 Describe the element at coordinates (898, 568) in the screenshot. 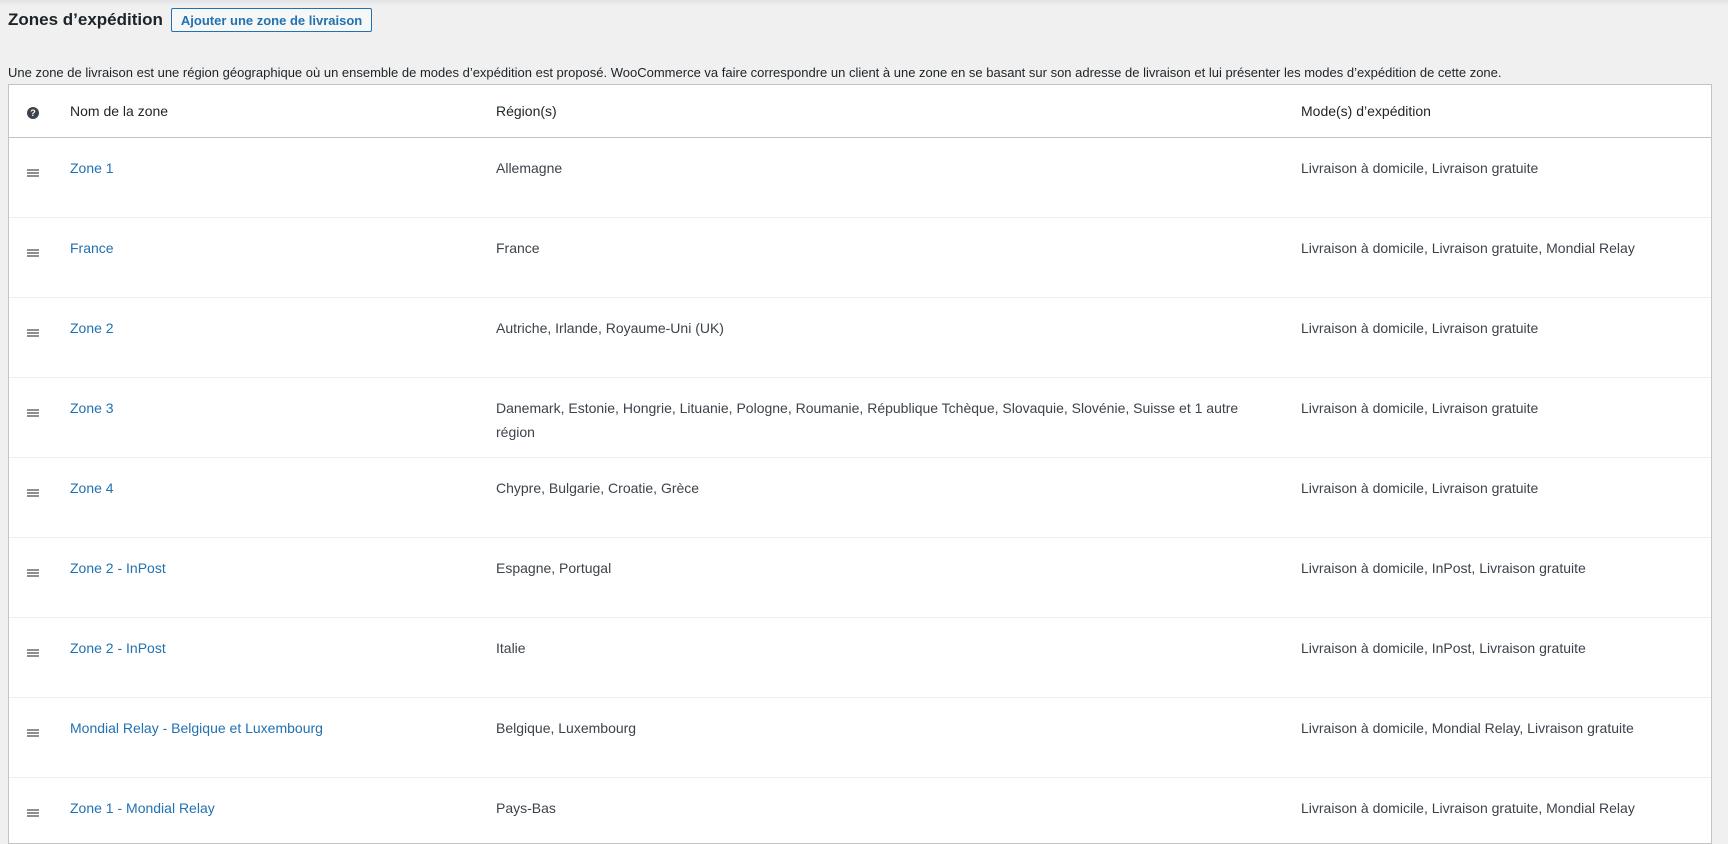

I see `zone-regions-text: Espagne, Portugal` at that location.